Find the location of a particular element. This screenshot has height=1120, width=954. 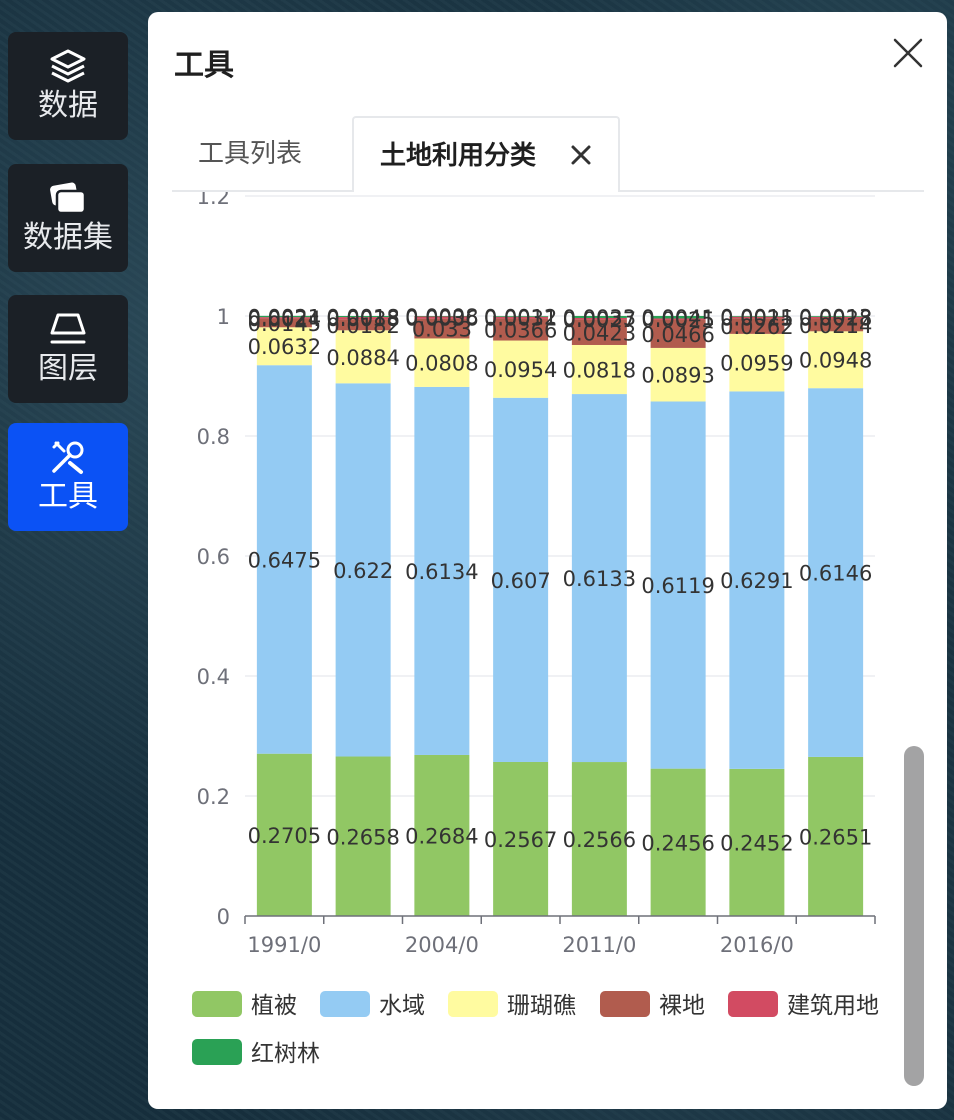

x-tick-label: 1991/0 is located at coordinates (284, 945).